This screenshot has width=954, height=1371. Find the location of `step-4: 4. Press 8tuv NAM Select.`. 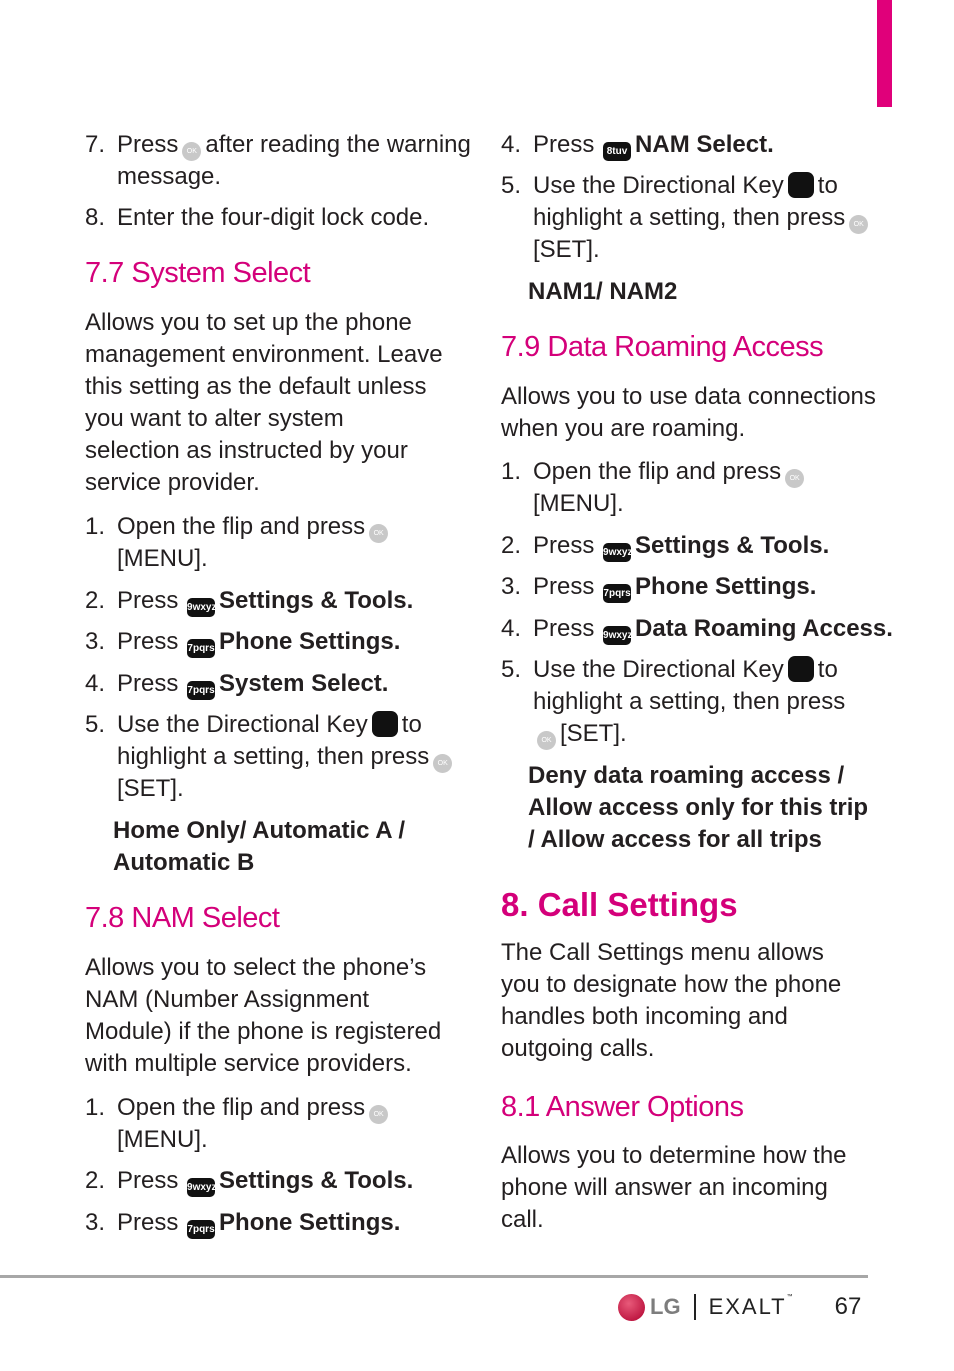

step-4: 4. Press 8tuv NAM Select. is located at coordinates (704, 145).